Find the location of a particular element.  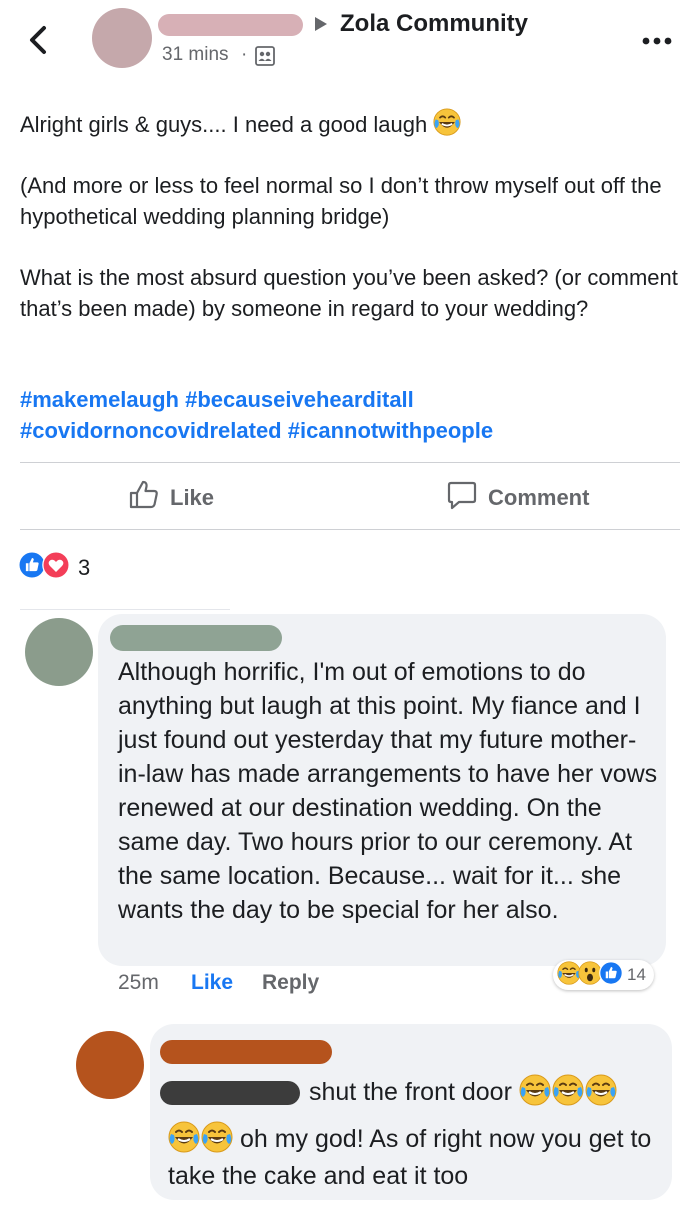

author-avatar is located at coordinates (122, 38).